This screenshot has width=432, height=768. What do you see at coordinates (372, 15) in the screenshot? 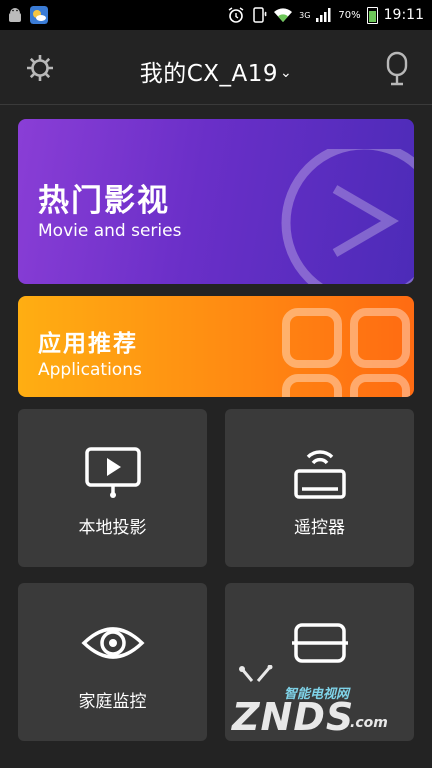
I see `battery-icon` at bounding box center [372, 15].